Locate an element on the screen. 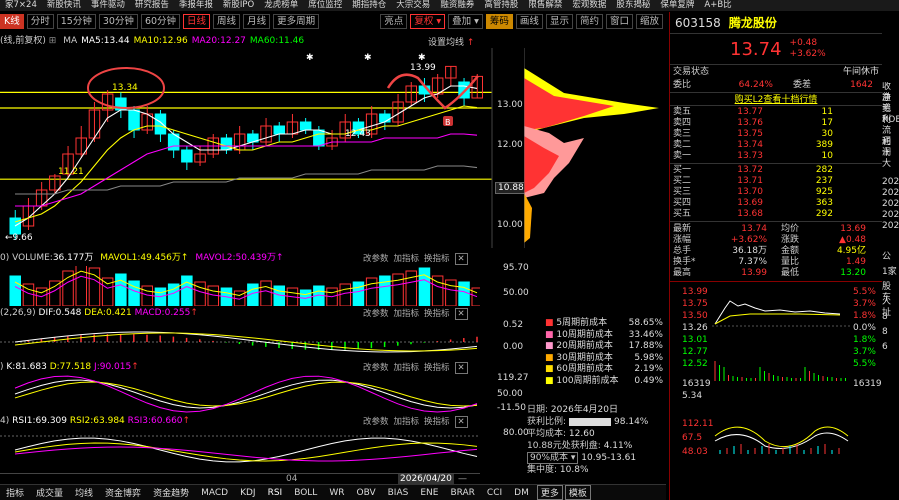 This screenshot has width=899, height=500. period-button: 30分钟 is located at coordinates (118, 21).